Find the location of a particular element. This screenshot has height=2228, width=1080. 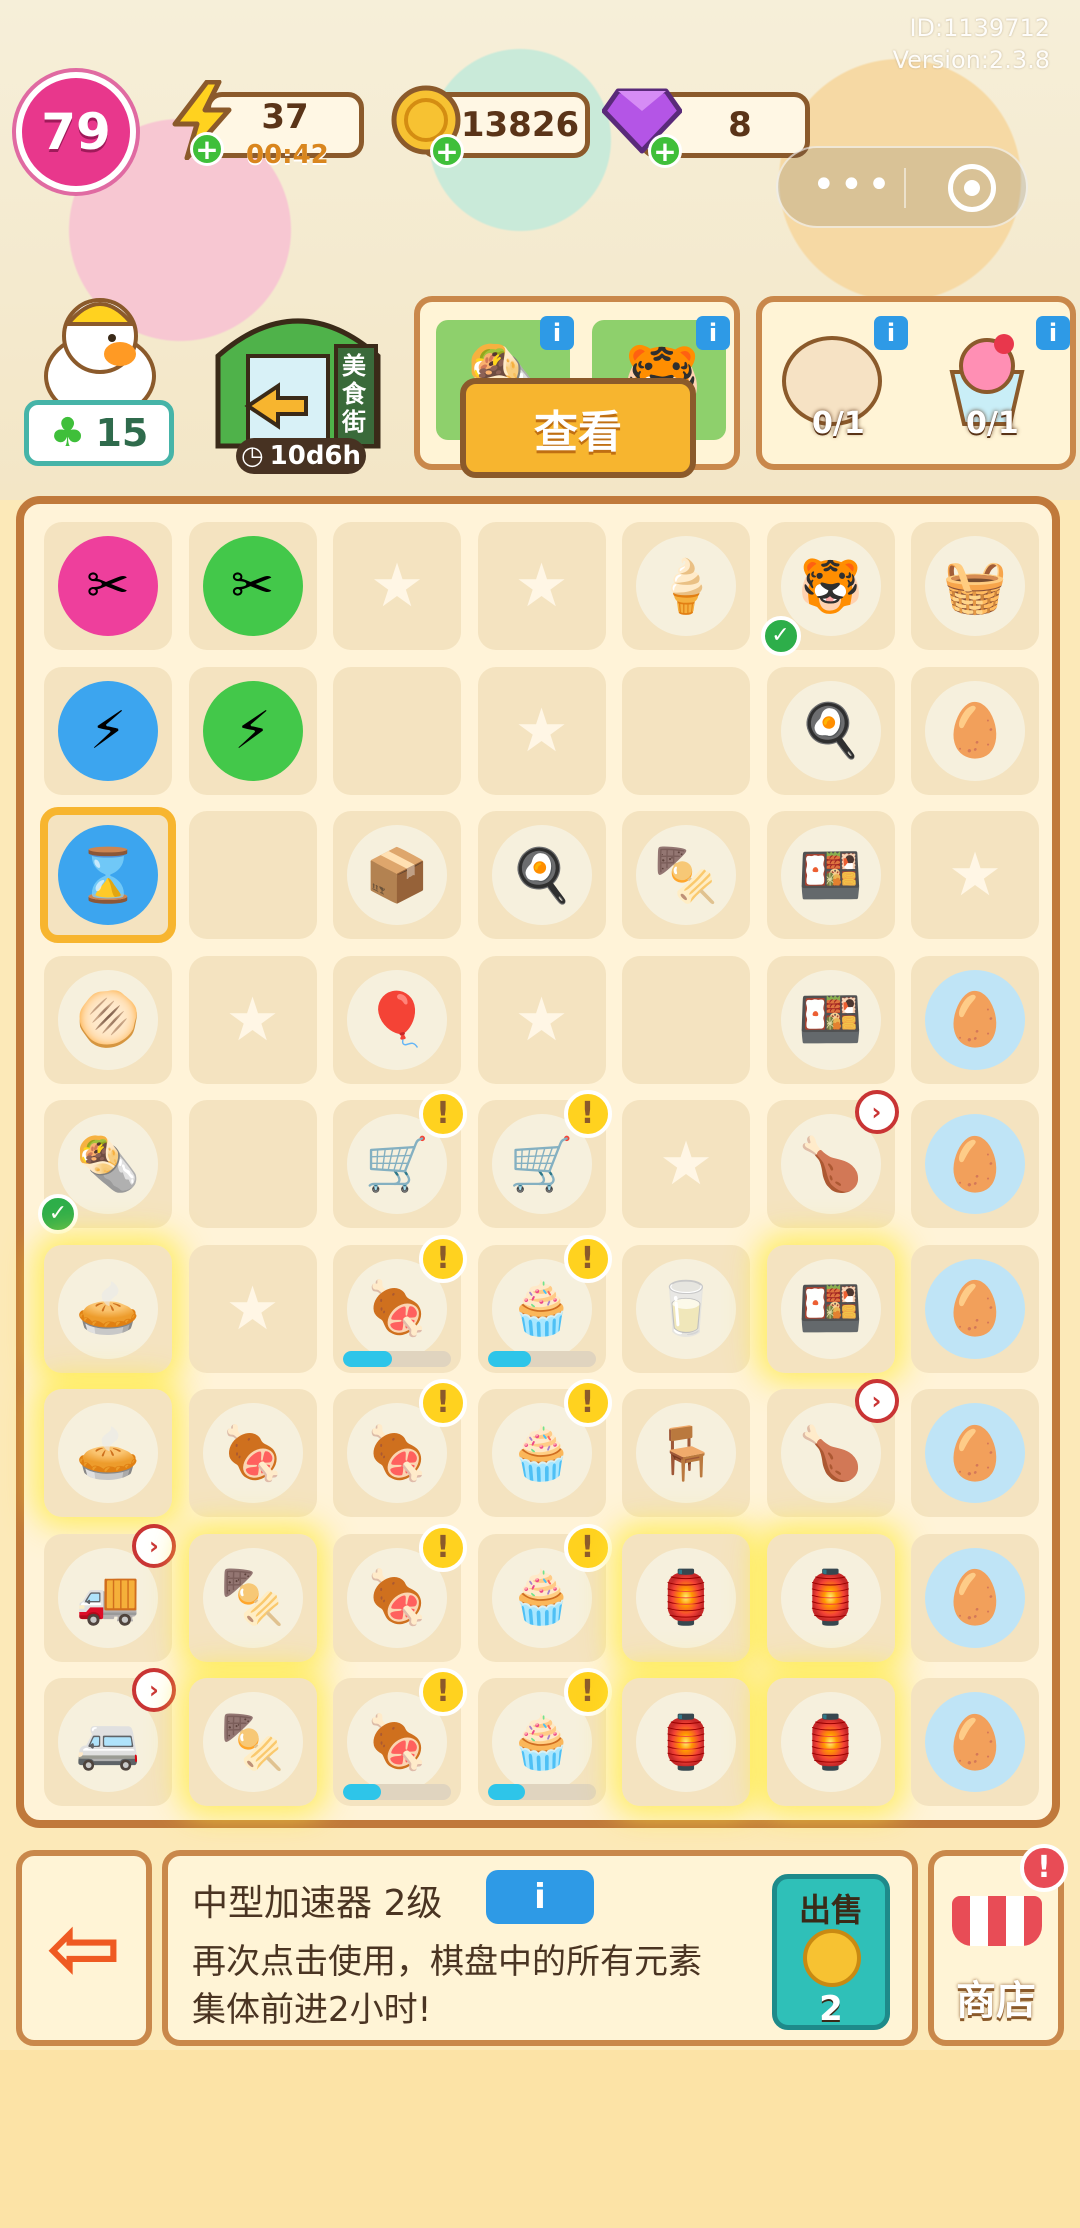

background-floor is located at coordinates (540, 2139).